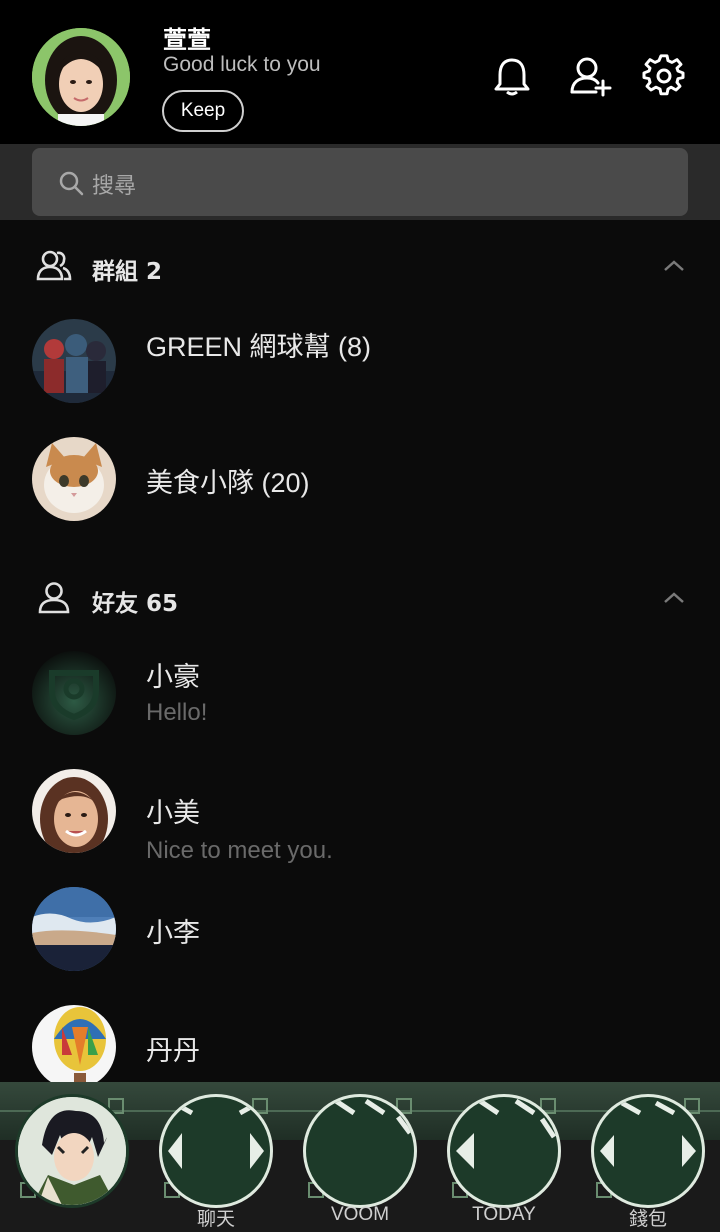  Describe the element at coordinates (664, 76) in the screenshot. I see `gear-icon` at that location.